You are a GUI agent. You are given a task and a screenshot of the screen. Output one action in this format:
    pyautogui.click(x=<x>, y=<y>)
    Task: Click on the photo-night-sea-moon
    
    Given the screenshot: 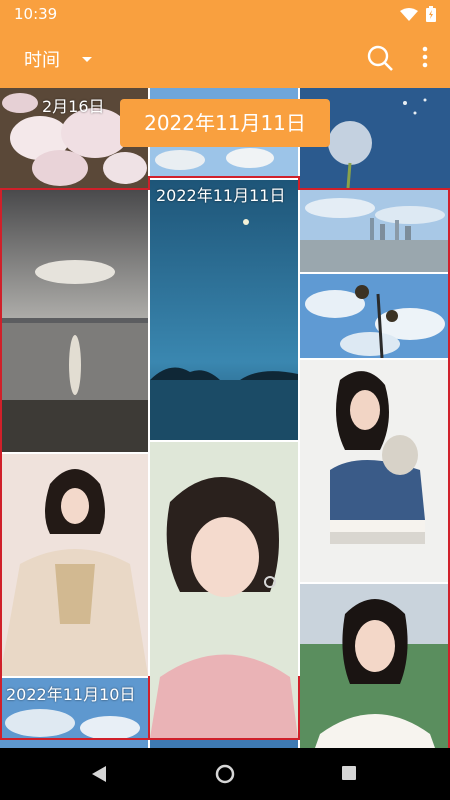 What is the action you would take?
    pyautogui.click(x=224, y=310)
    